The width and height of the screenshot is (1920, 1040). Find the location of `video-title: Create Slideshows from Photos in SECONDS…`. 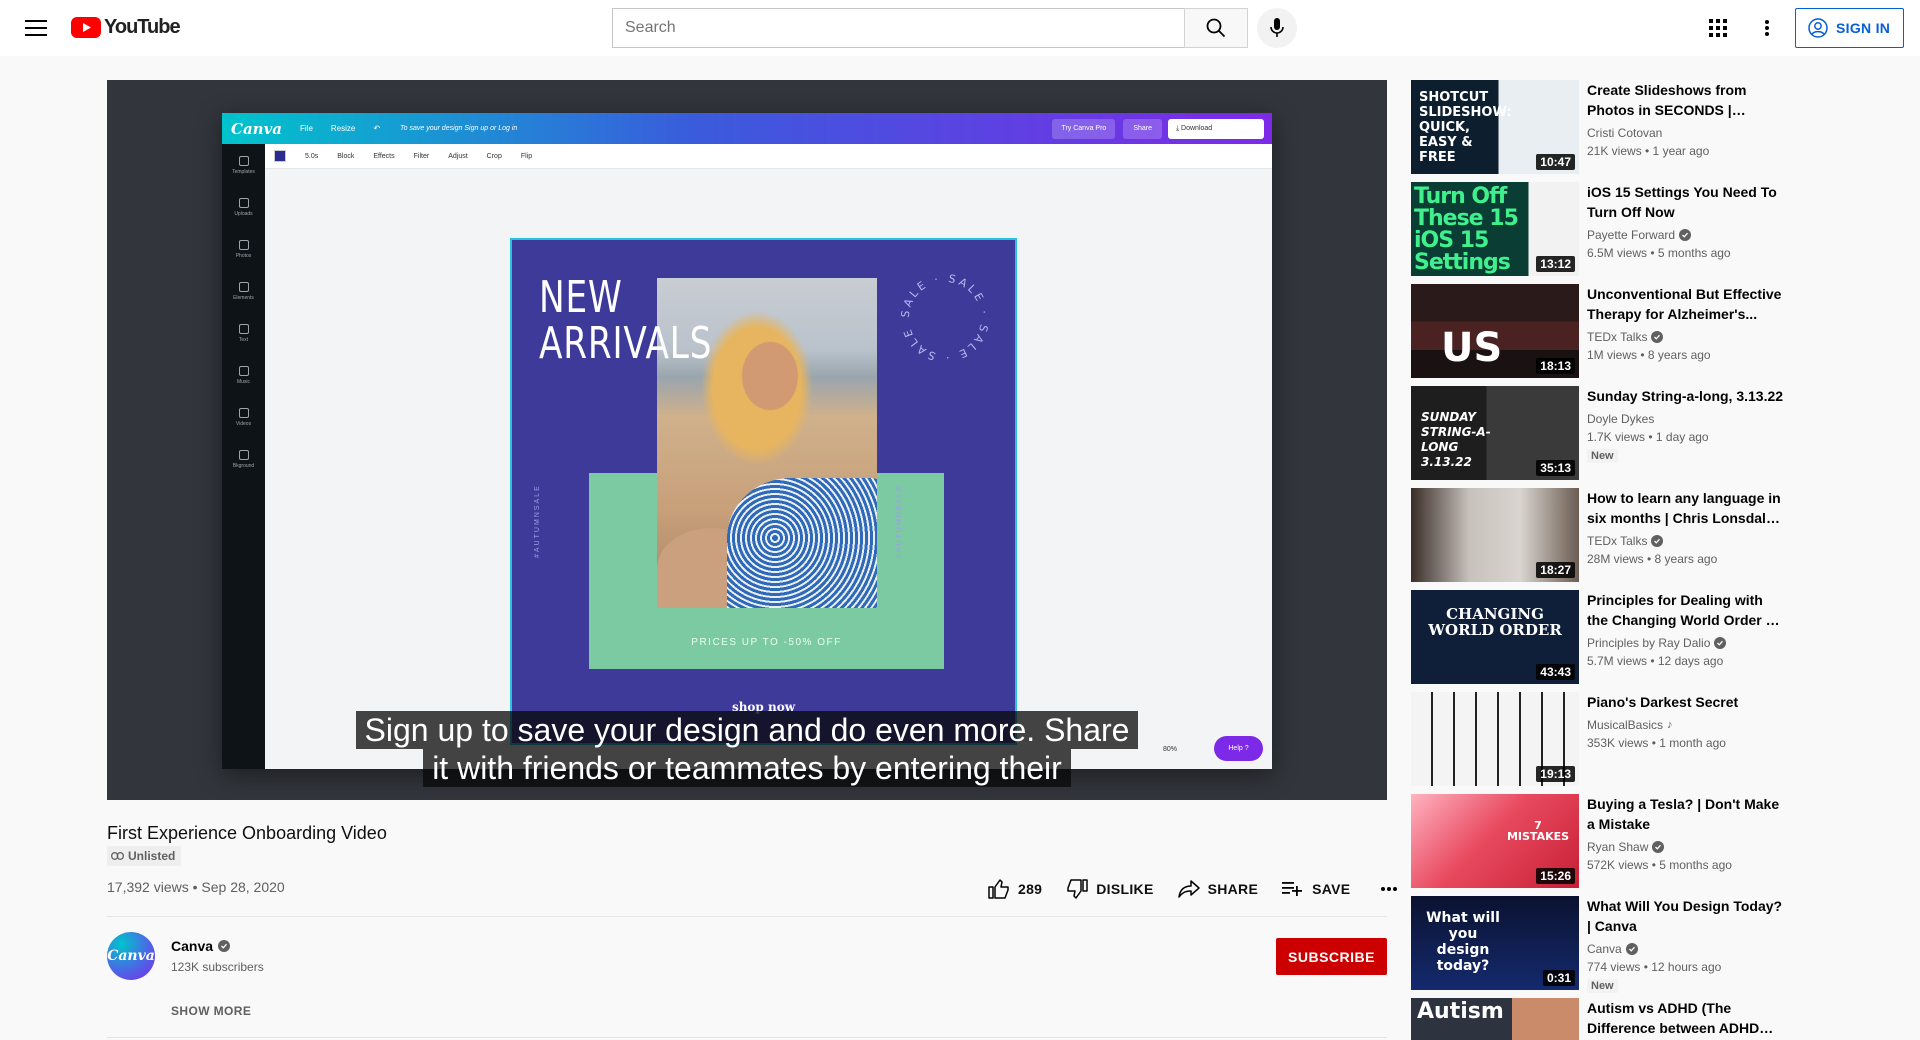

video-title: Create Slideshows from Photos in SECONDS… is located at coordinates (1687, 100).